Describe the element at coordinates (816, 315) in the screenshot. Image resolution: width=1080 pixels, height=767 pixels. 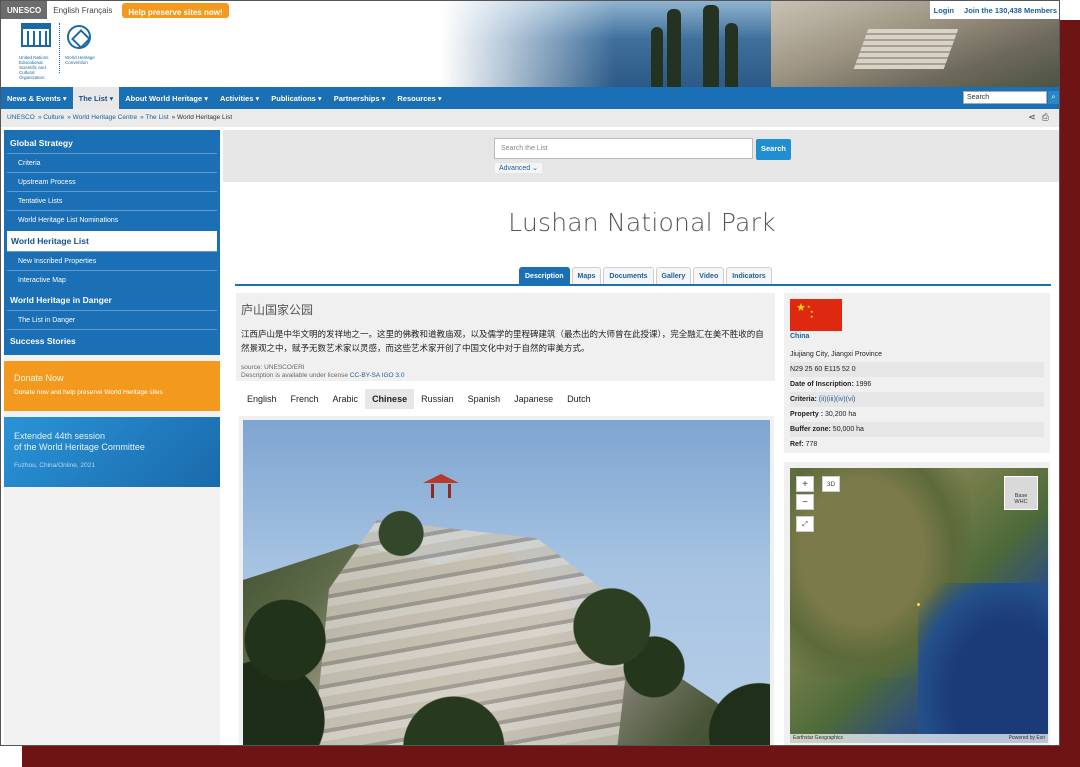
I see `china-flag-icon: ★ ★ ★ ★` at that location.